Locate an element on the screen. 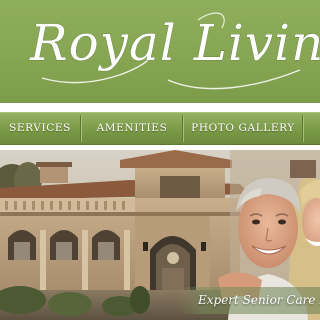 The height and width of the screenshot is (320, 320). main-nav: SERVICES AMENITIES PHOTO GALLERY is located at coordinates (160, 128).